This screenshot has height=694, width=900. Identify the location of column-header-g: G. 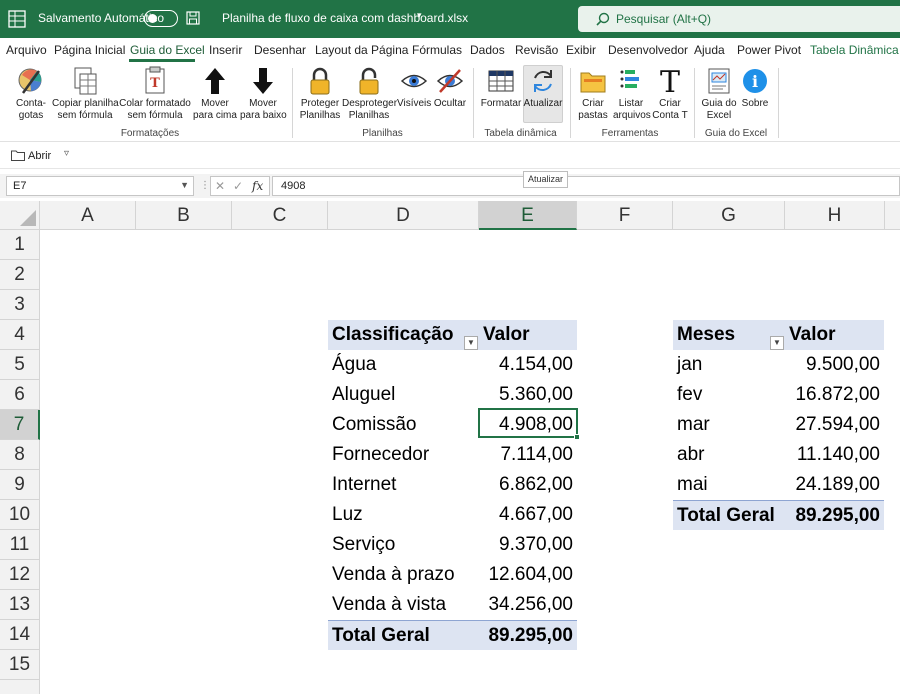
(729, 215).